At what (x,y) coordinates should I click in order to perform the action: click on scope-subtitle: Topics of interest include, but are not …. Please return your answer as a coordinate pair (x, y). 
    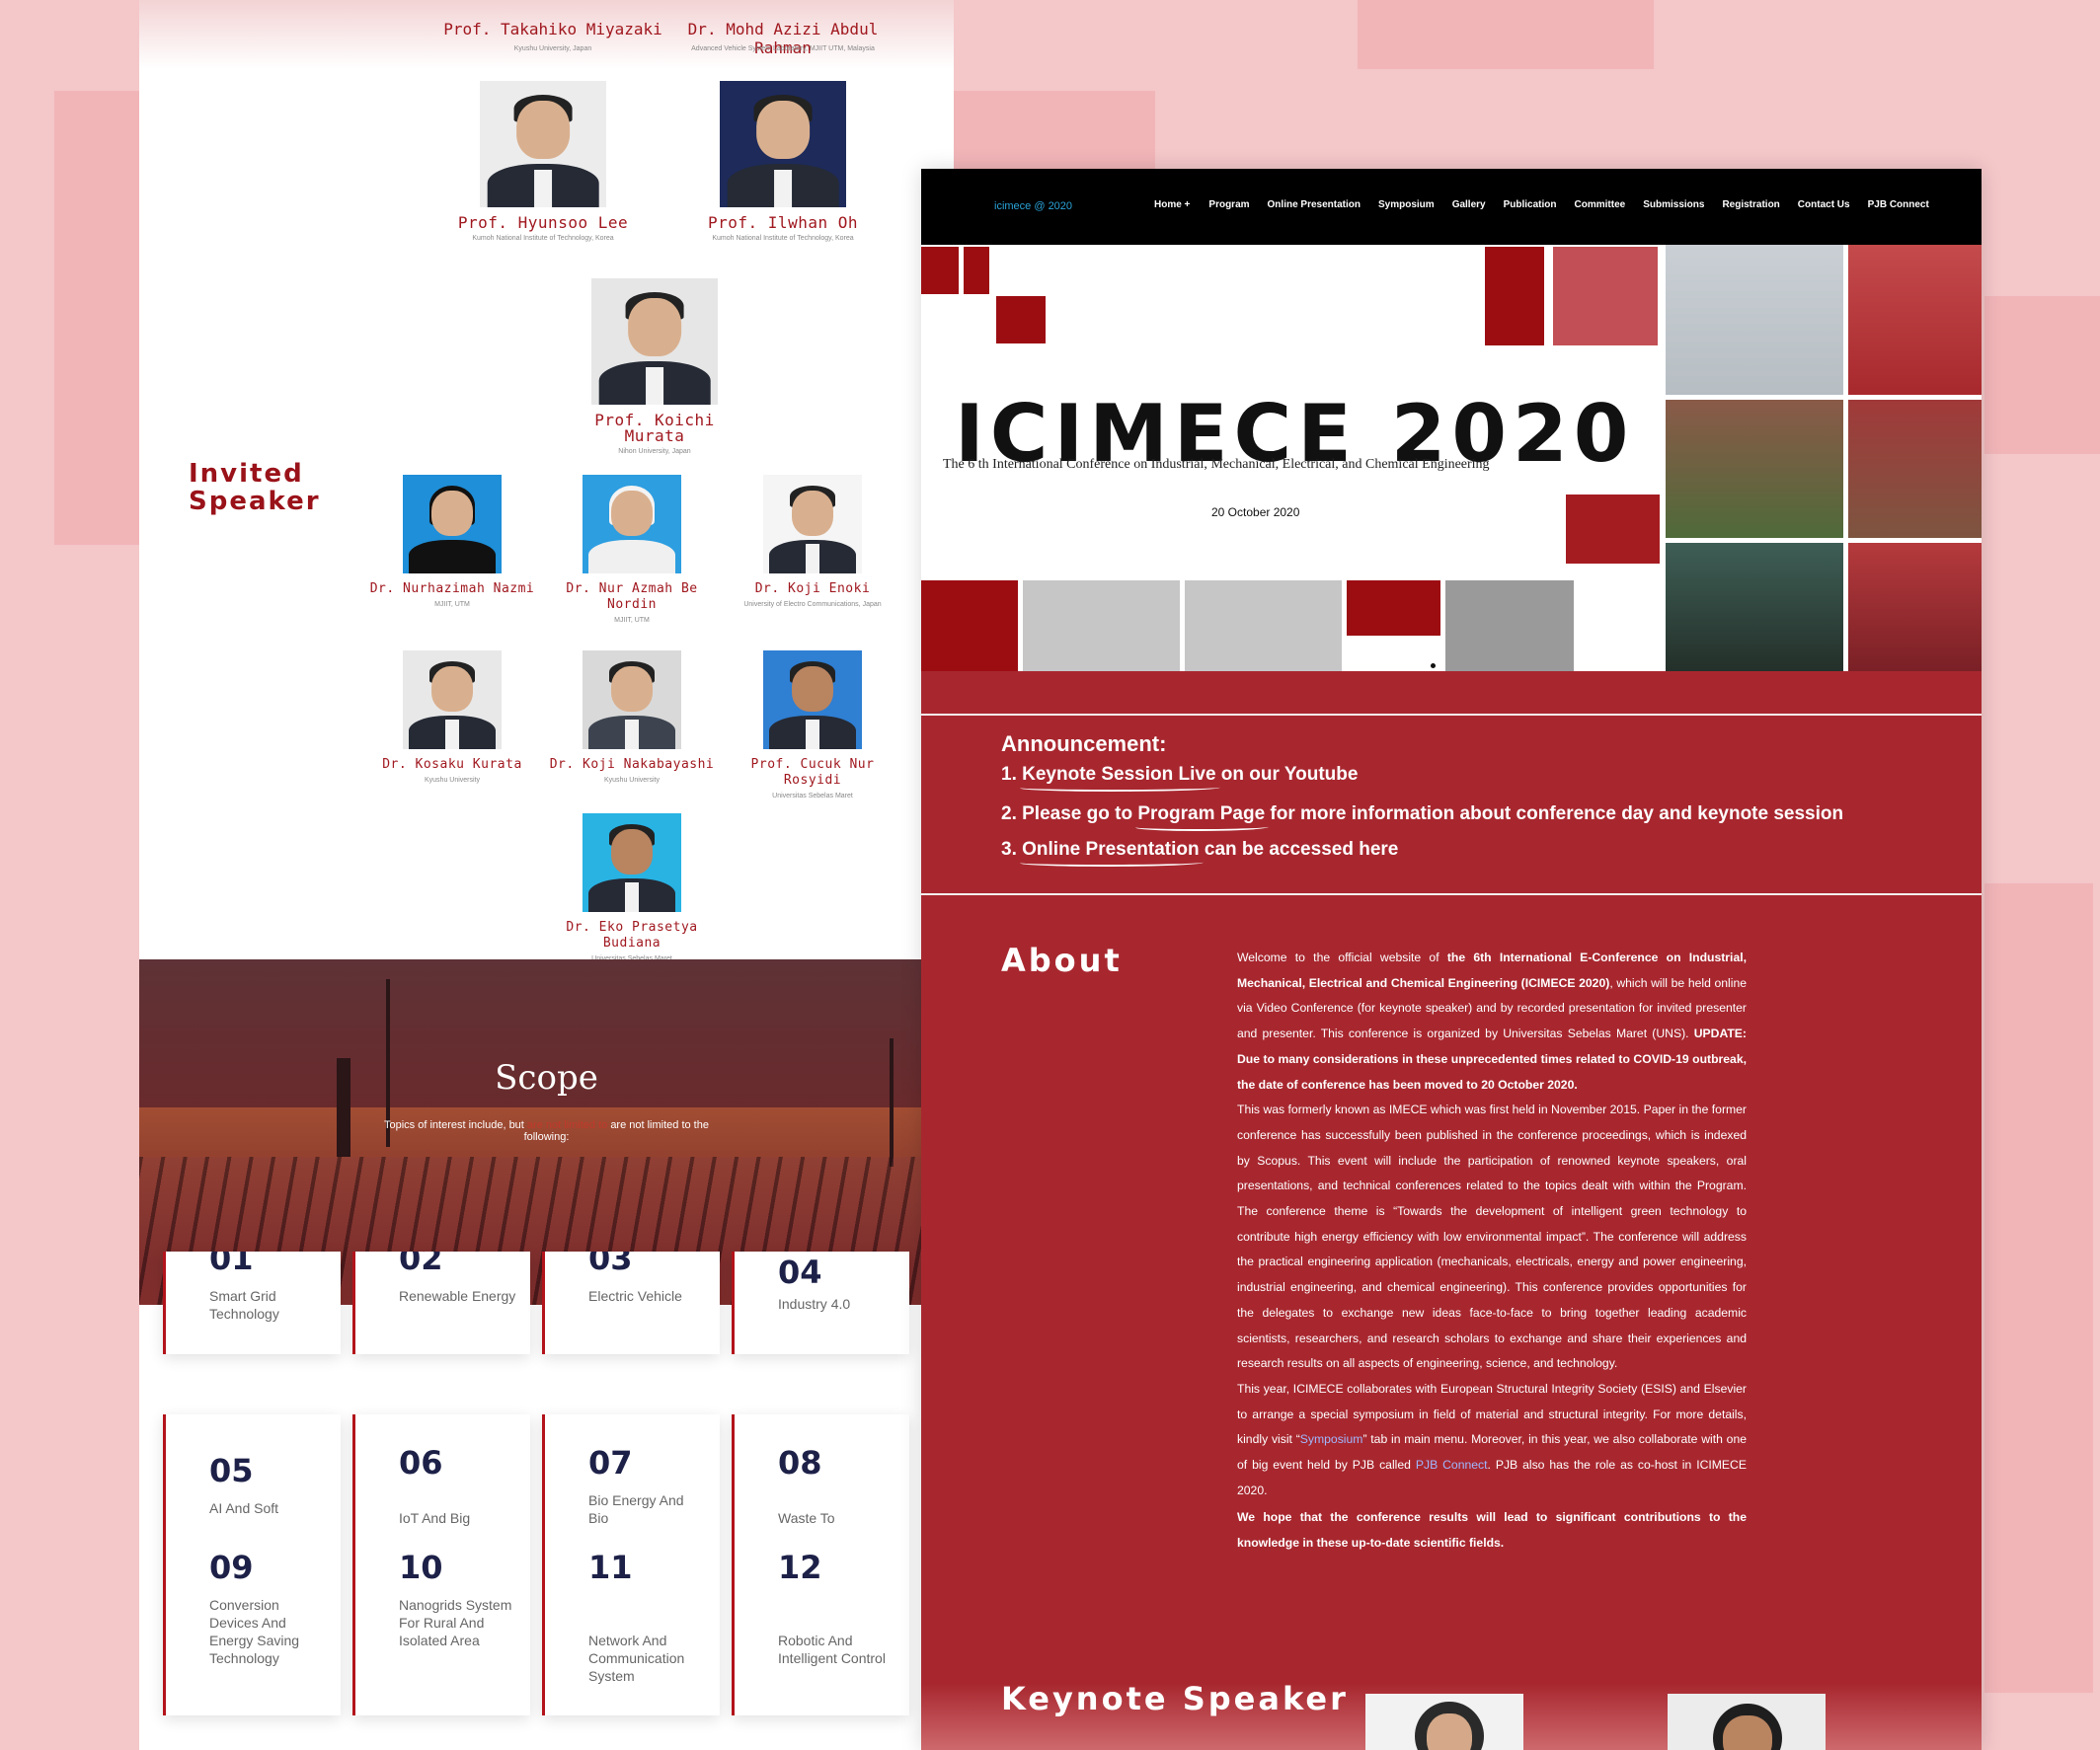
    Looking at the image, I should click on (546, 1131).